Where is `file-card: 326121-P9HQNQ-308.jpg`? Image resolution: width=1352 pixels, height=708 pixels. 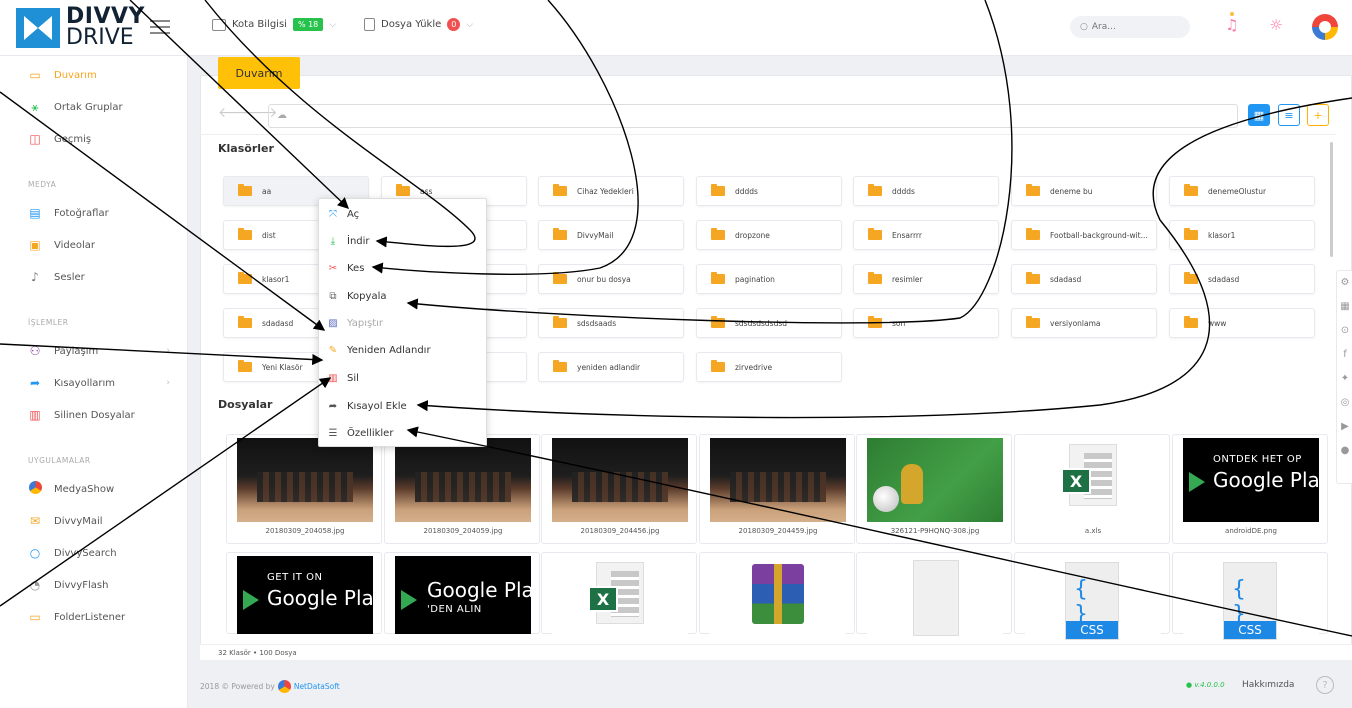
file-card: 326121-P9HQNQ-308.jpg is located at coordinates (934, 489).